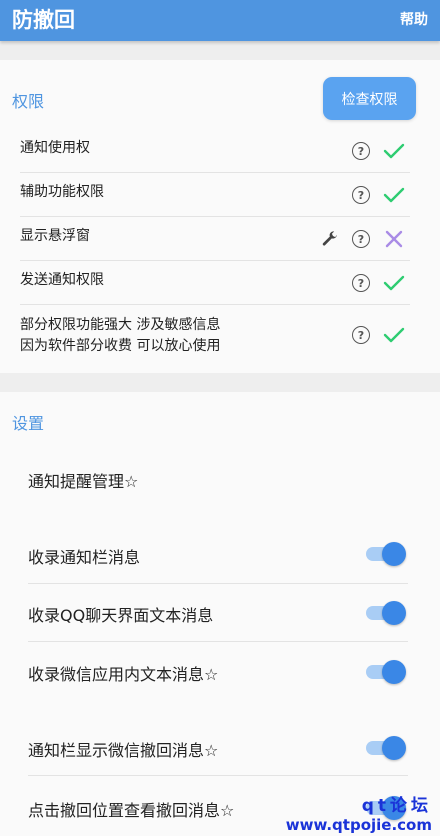  Describe the element at coordinates (84, 557) in the screenshot. I see `setting-label: 收录通知栏消息` at that location.